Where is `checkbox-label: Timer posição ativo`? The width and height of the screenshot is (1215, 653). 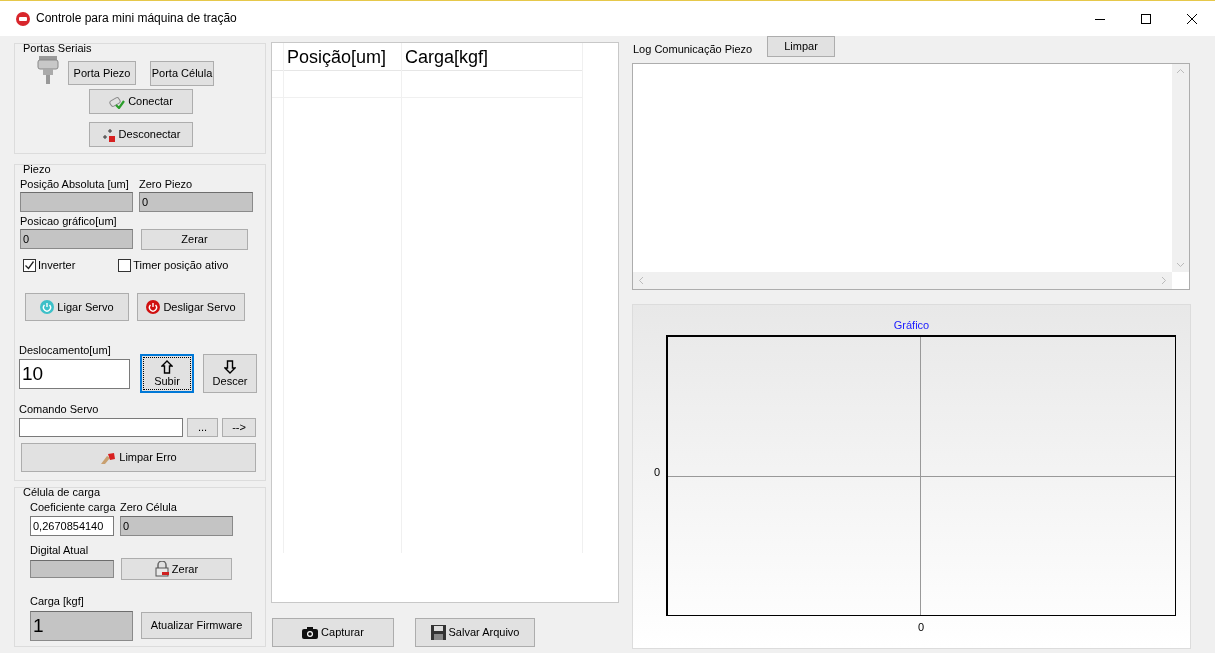 checkbox-label: Timer posição ativo is located at coordinates (181, 265).